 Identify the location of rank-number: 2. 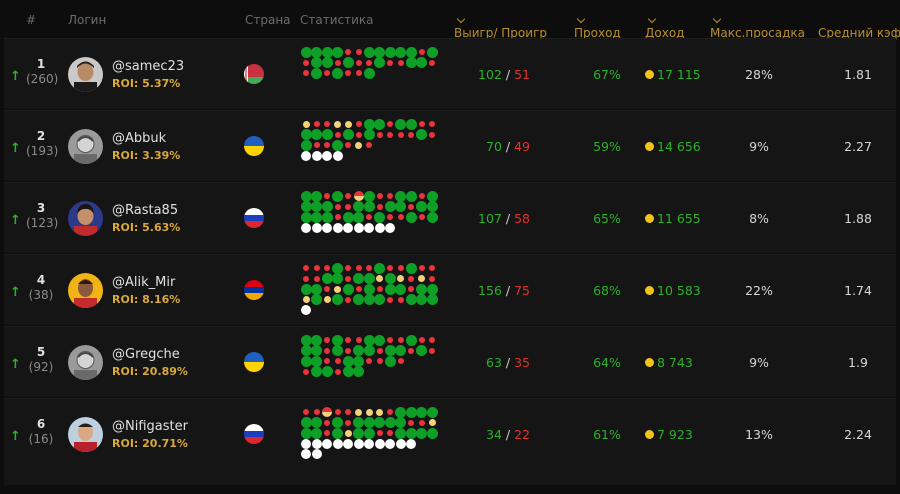
(41, 136).